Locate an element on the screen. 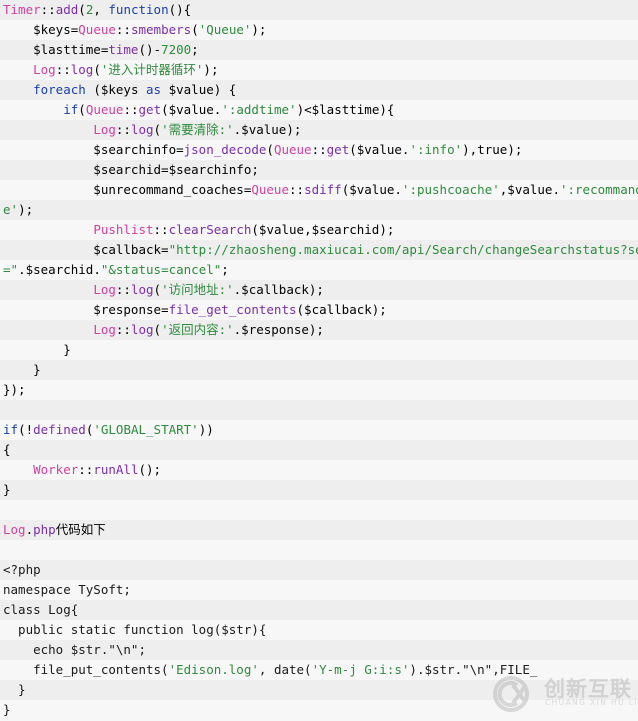 The height and width of the screenshot is (721, 638). code-token: public static function log($str){ is located at coordinates (135, 629).